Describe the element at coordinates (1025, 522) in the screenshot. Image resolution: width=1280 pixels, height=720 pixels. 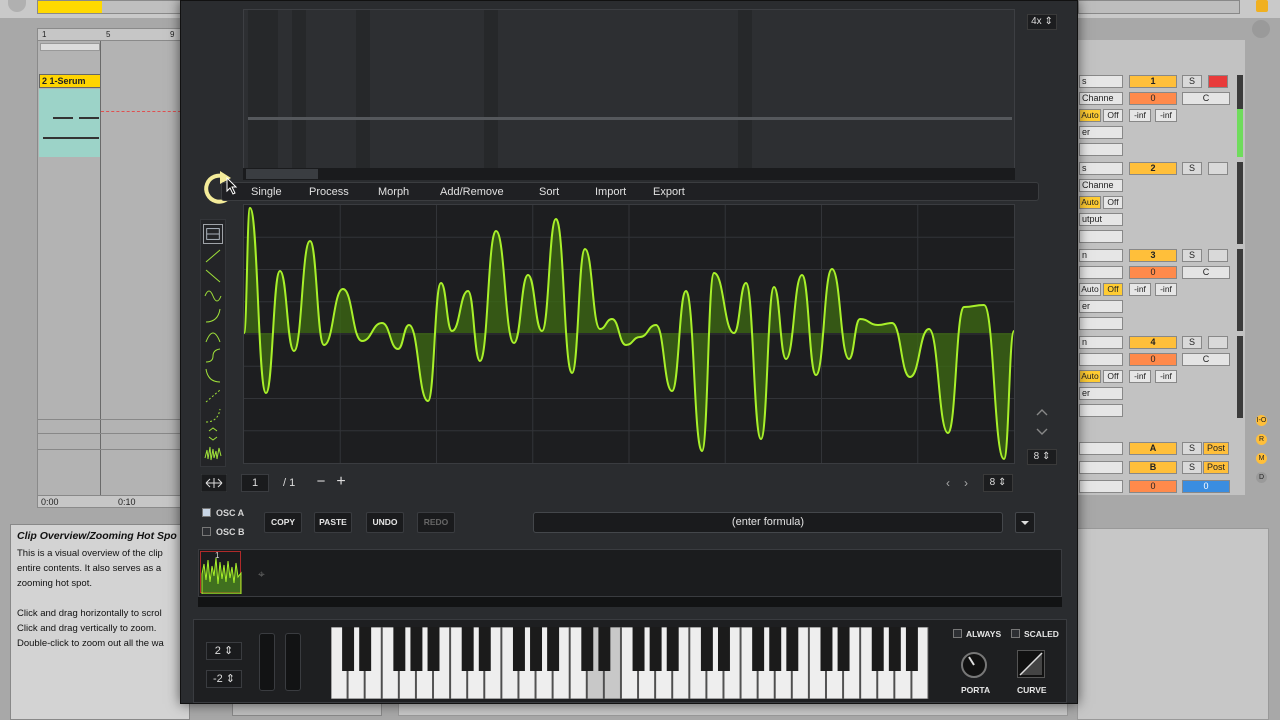
I see `formula-dropdown` at that location.